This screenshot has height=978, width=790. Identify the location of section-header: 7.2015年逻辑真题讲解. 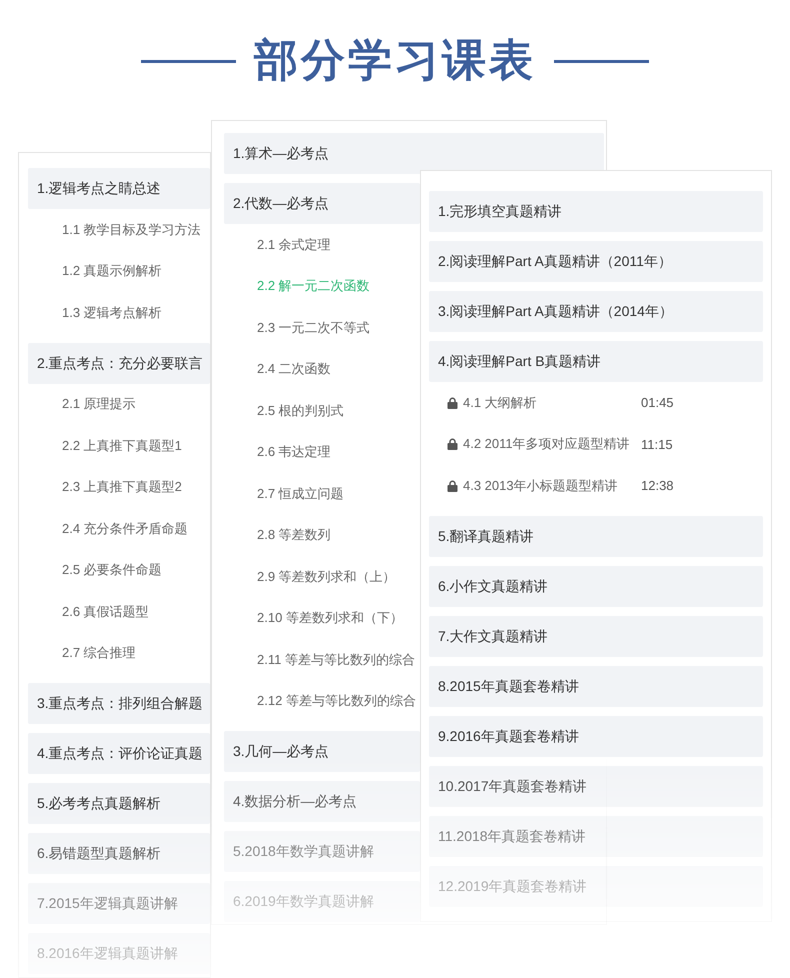
(119, 903).